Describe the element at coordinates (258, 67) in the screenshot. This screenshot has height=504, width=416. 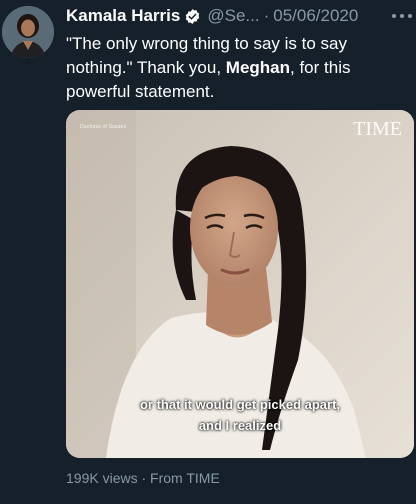
I see `mention-link: Meghan` at that location.